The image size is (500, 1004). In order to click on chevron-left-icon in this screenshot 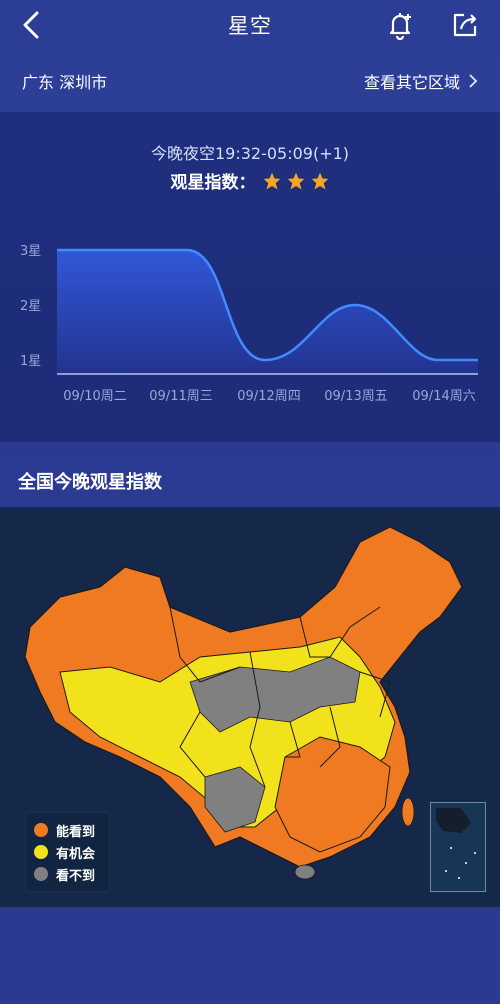, I will do `click(31, 25)`.